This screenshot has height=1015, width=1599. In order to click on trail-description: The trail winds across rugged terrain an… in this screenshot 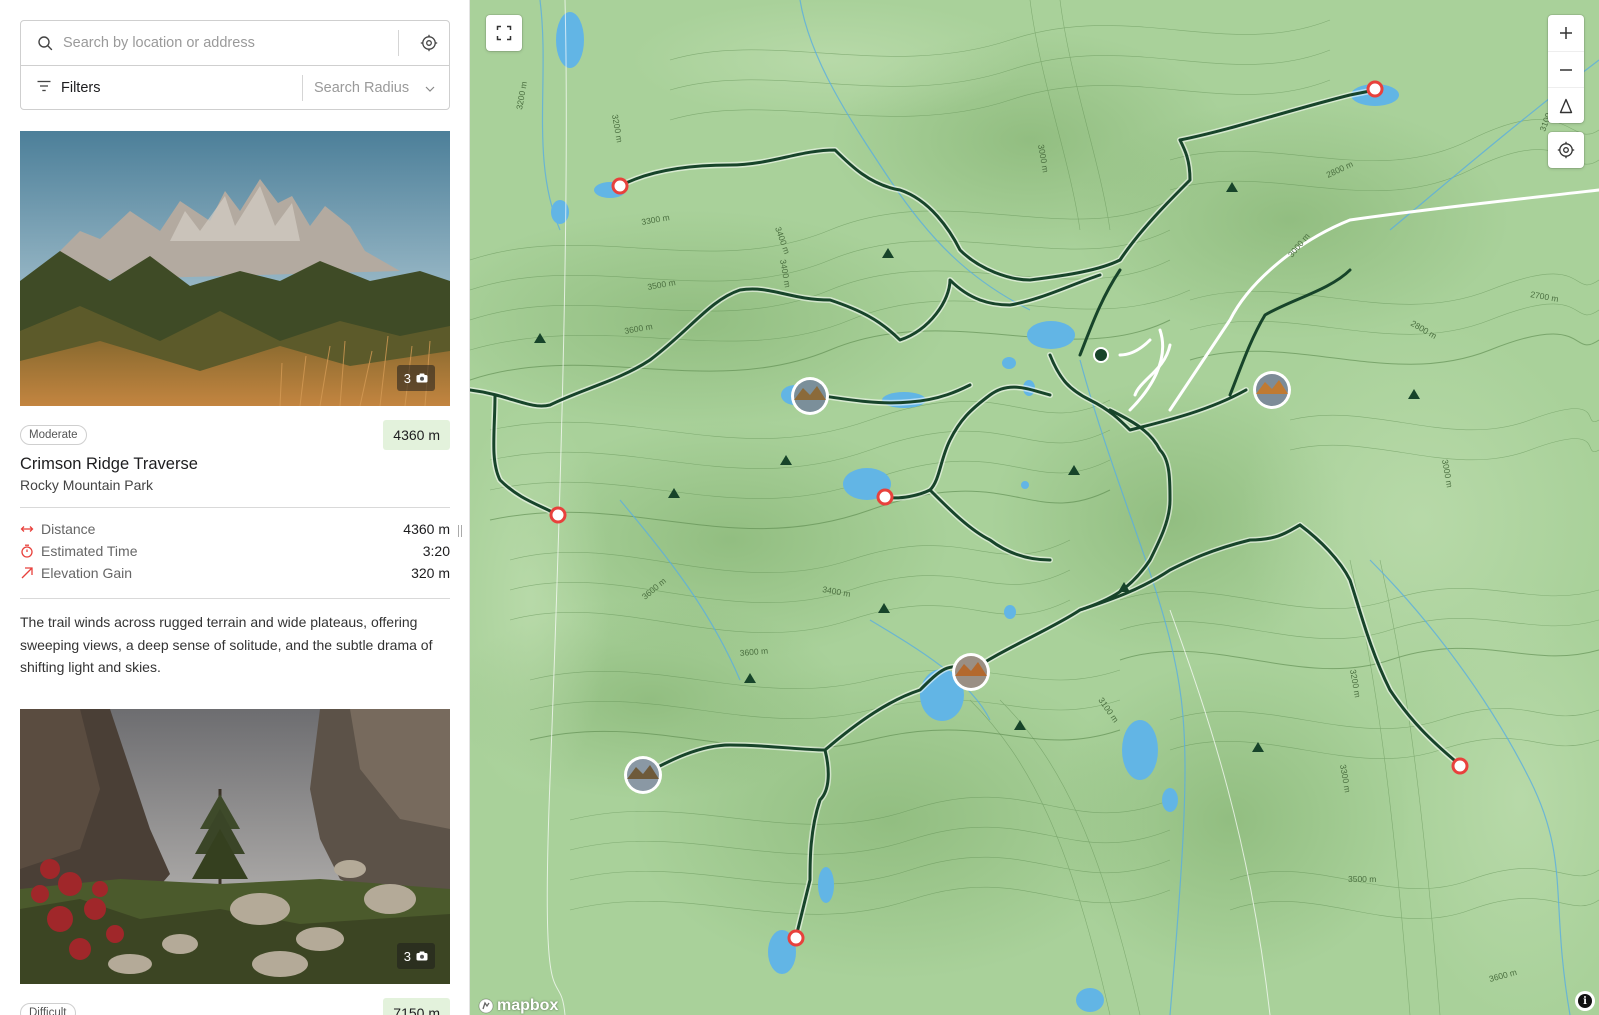, I will do `click(226, 644)`.